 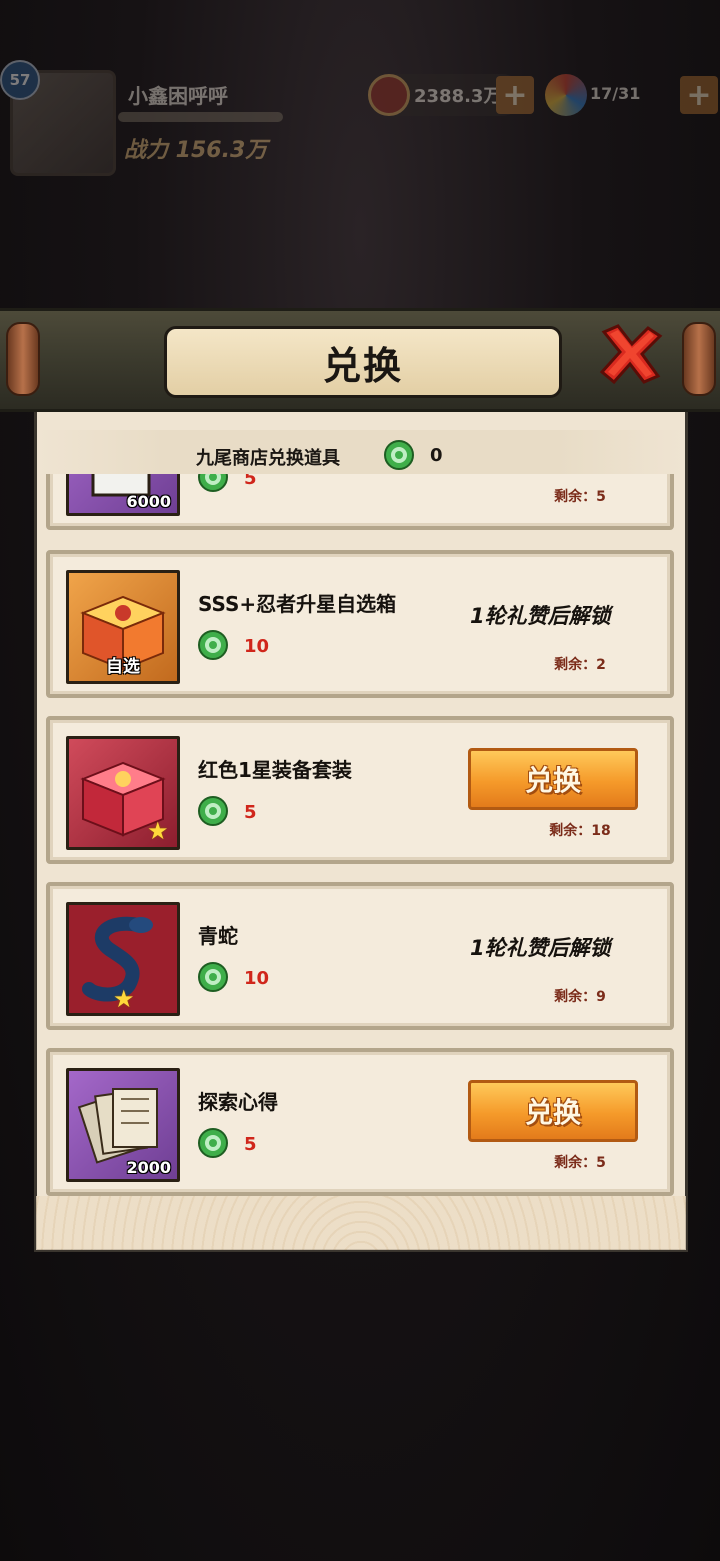 What do you see at coordinates (360, 502) in the screenshot?
I see `list-item: 6000 5 剩余：5` at bounding box center [360, 502].